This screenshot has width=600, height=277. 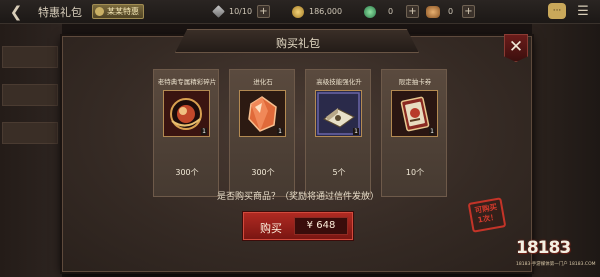 What do you see at coordinates (31, 150) in the screenshot?
I see `background-sidebar` at bounding box center [31, 150].